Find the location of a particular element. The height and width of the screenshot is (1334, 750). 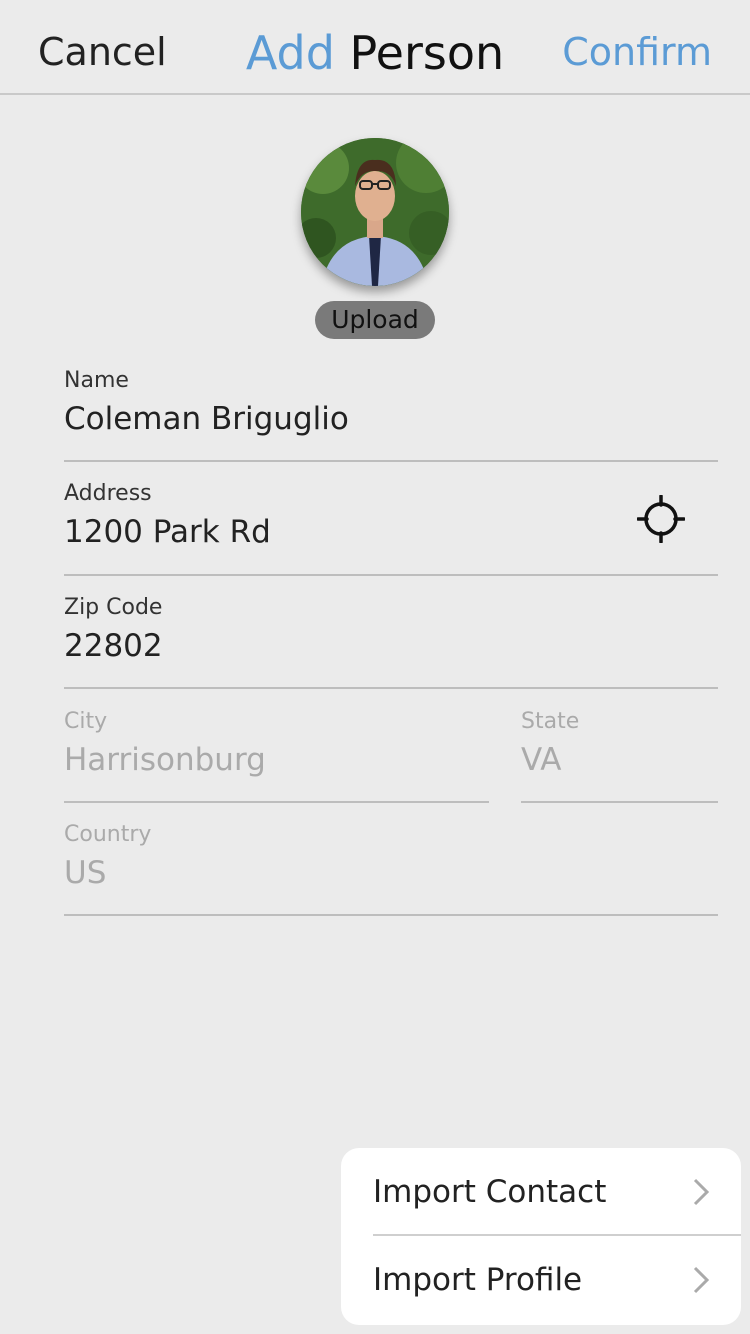

name-underline is located at coordinates (391, 461).